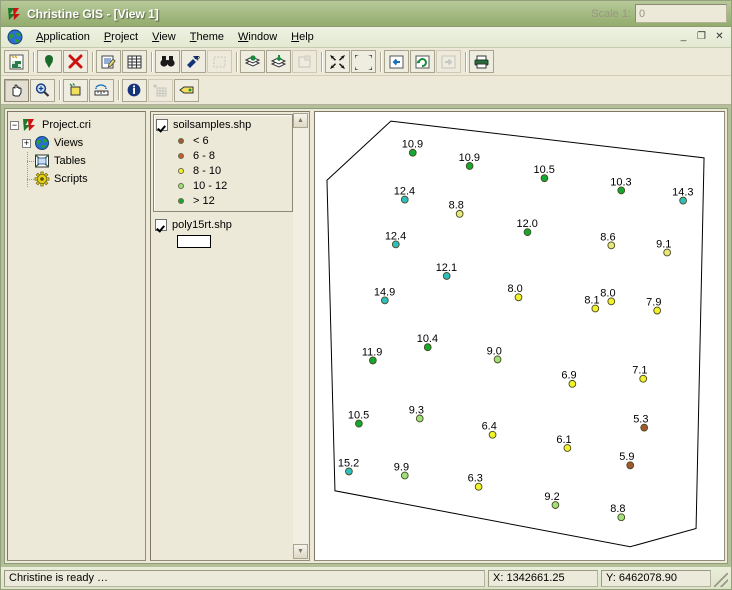 The height and width of the screenshot is (590, 732). What do you see at coordinates (278, 61) in the screenshot?
I see `zoom-to-active-theme-button` at bounding box center [278, 61].